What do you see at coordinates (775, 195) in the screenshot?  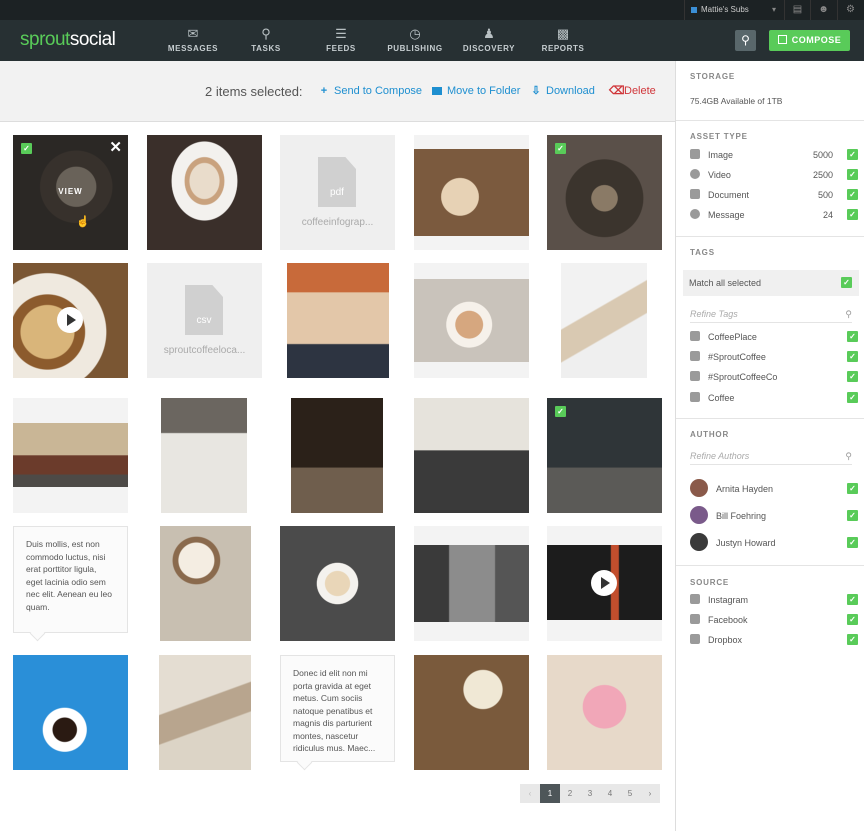 I see `asset-type-document: Document 500 ✓` at bounding box center [775, 195].